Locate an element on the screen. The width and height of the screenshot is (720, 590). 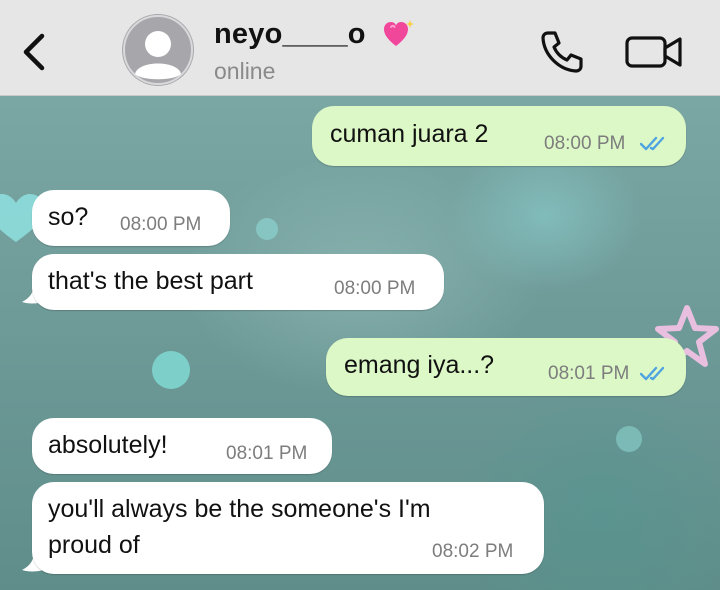
avatar is located at coordinates (158, 50).